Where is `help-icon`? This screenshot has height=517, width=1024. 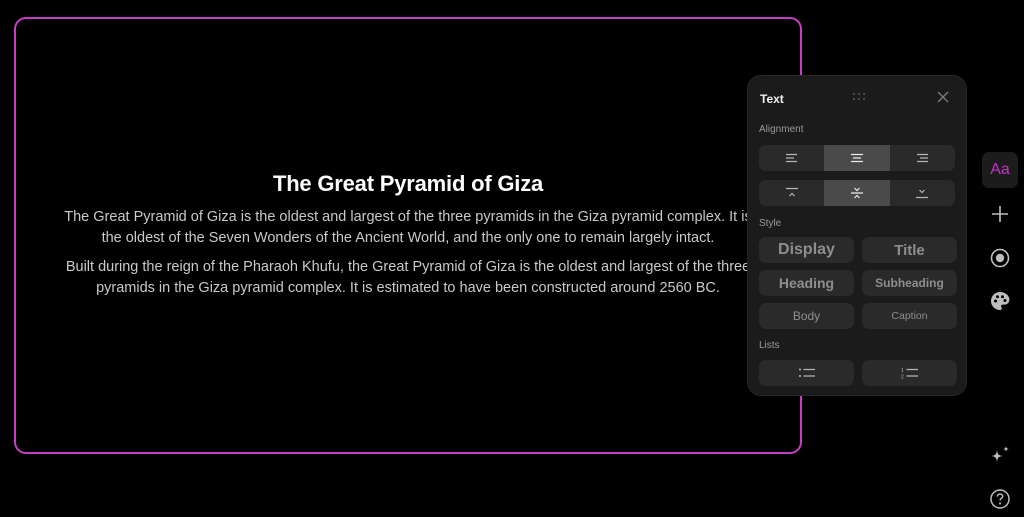
help-icon is located at coordinates (1000, 499).